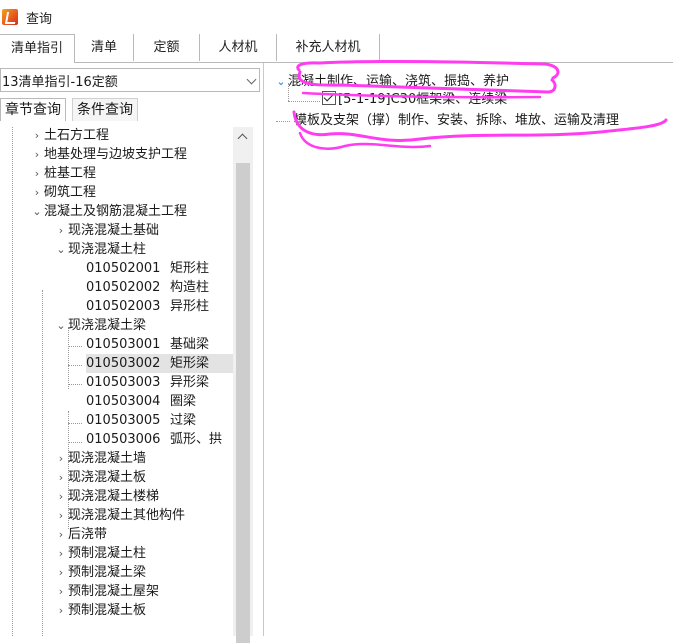 The width and height of the screenshot is (673, 643). Describe the element at coordinates (480, 104) in the screenshot. I see `highlight-annotation` at that location.